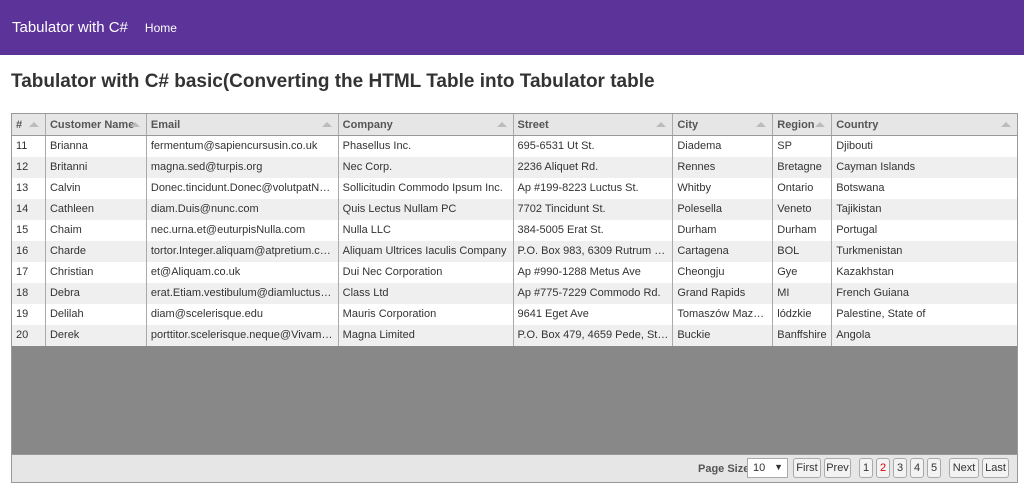 This screenshot has width=1024, height=496. Describe the element at coordinates (767, 468) in the screenshot. I see `page-size-select: 10 ▼` at that location.